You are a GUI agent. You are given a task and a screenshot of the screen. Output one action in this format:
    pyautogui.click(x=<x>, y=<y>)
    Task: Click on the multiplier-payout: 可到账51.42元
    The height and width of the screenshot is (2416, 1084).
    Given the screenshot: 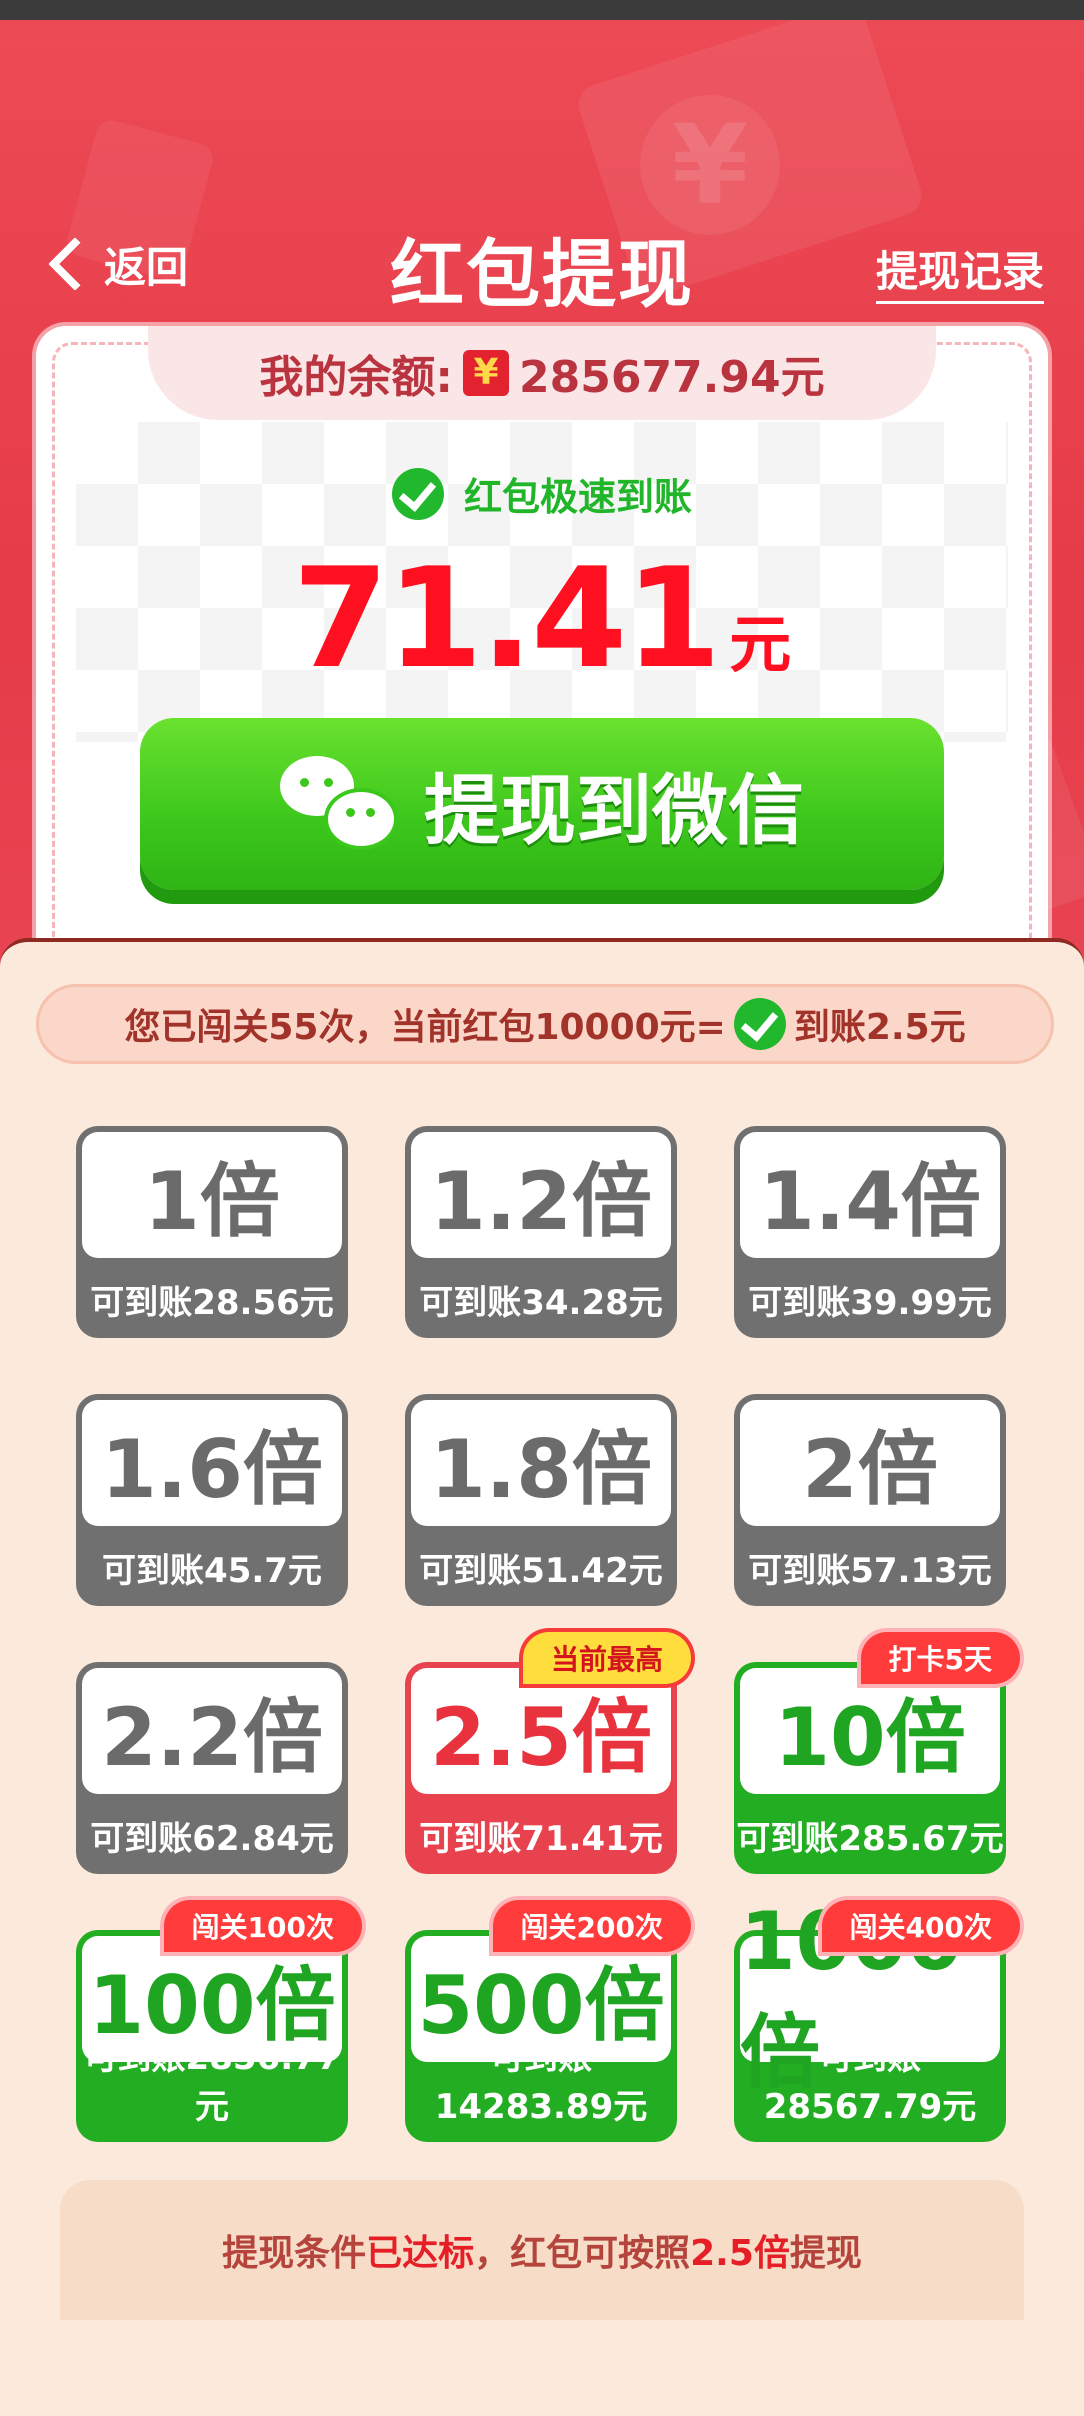 What is the action you would take?
    pyautogui.click(x=541, y=1571)
    